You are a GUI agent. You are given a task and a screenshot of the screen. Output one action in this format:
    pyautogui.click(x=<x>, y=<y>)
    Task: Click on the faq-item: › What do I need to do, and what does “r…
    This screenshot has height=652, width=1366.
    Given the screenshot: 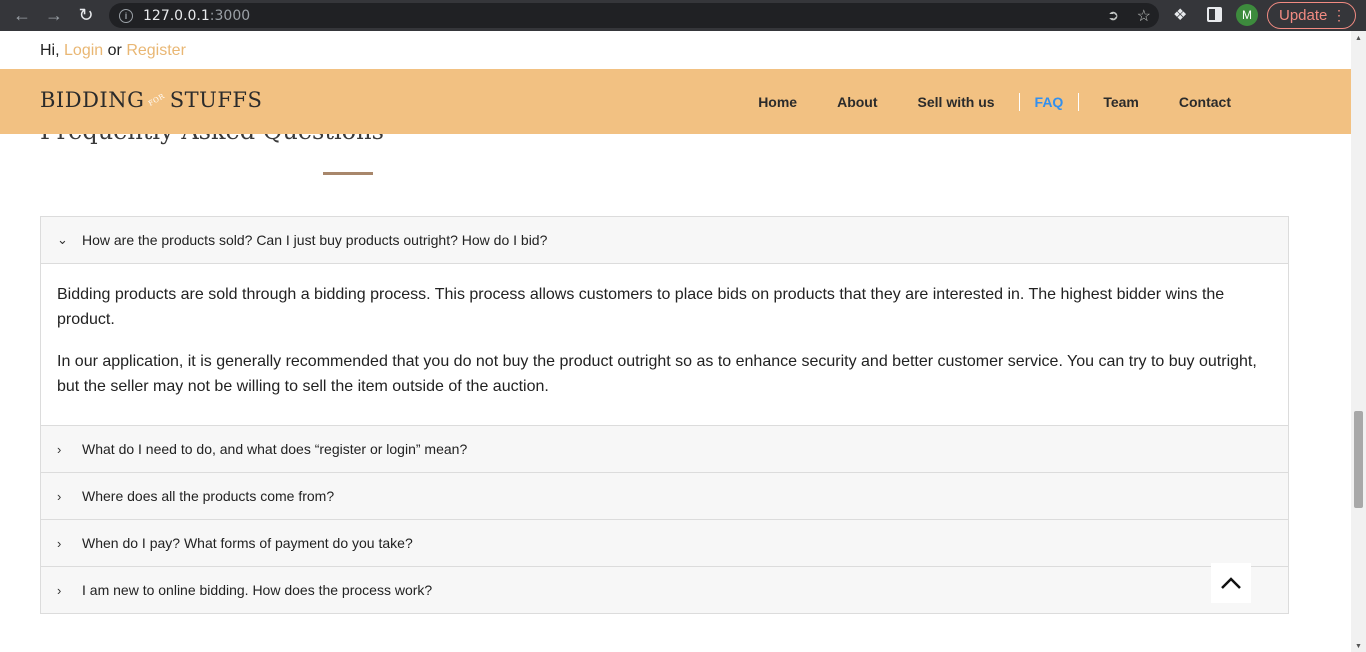 What is the action you would take?
    pyautogui.click(x=664, y=449)
    